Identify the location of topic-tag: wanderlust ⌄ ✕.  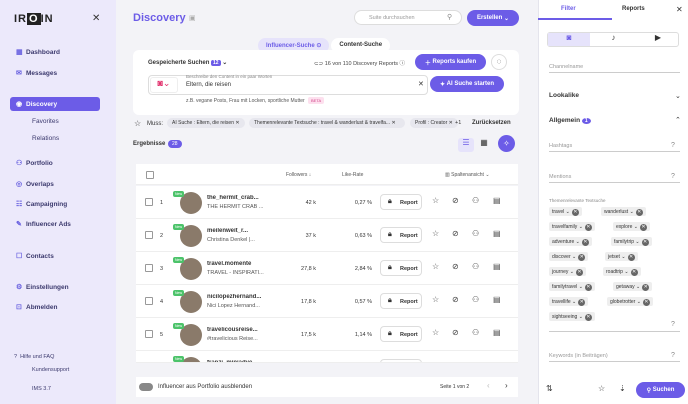
(623, 211).